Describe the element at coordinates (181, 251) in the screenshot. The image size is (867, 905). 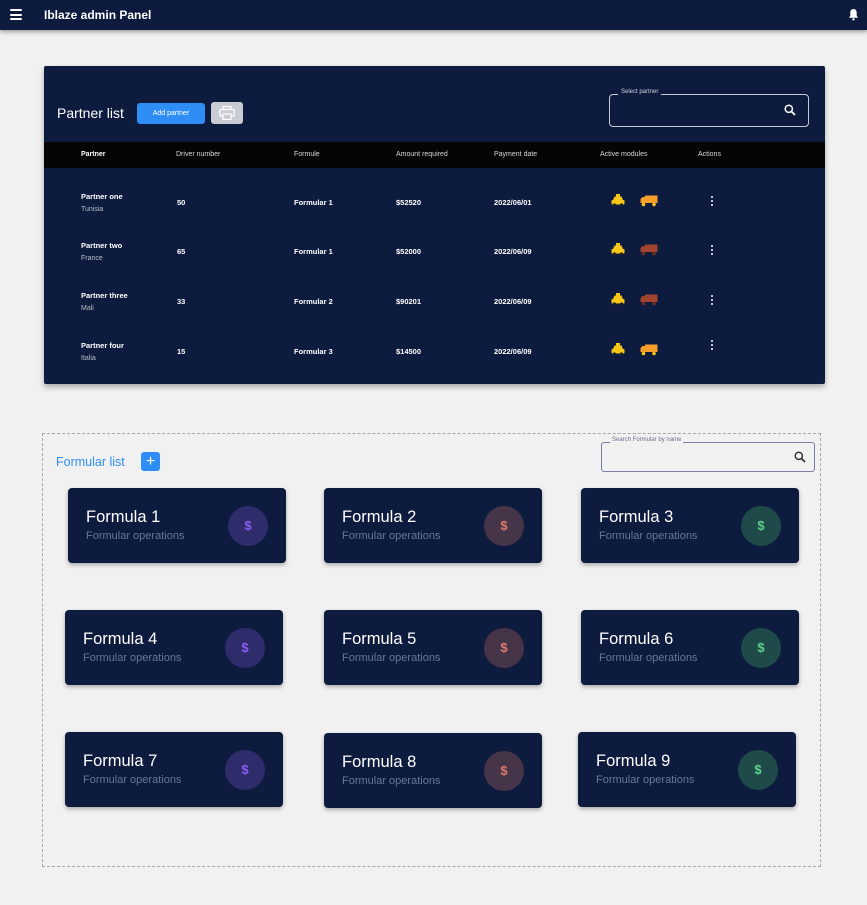
I see `driver-number: 65` at that location.